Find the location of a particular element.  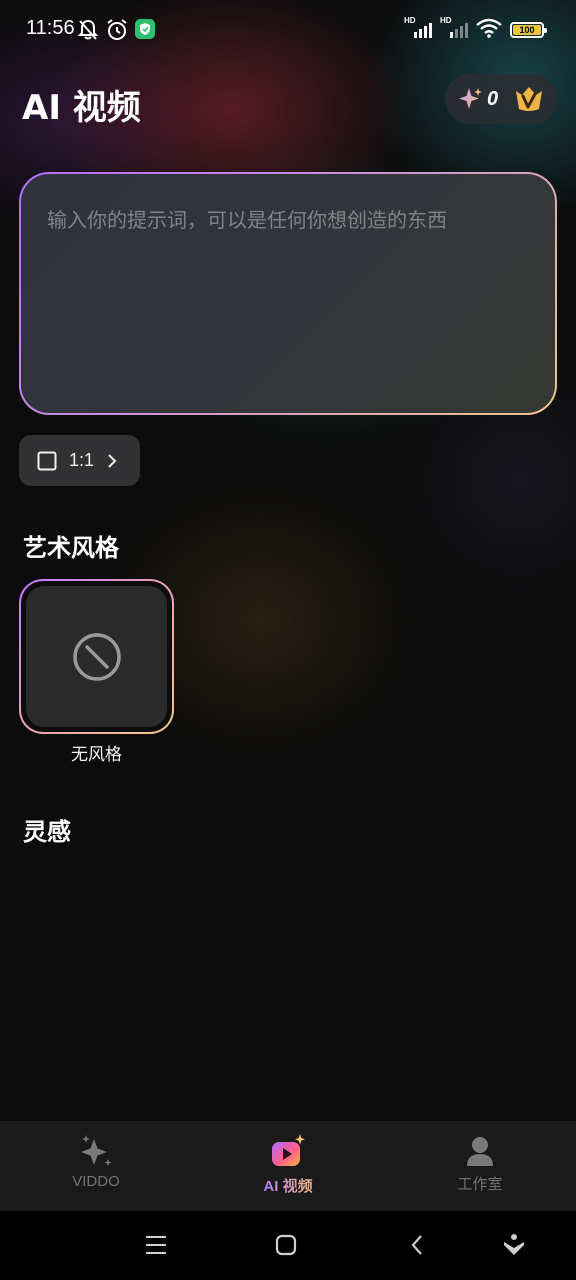

style-card-face is located at coordinates (96, 656).